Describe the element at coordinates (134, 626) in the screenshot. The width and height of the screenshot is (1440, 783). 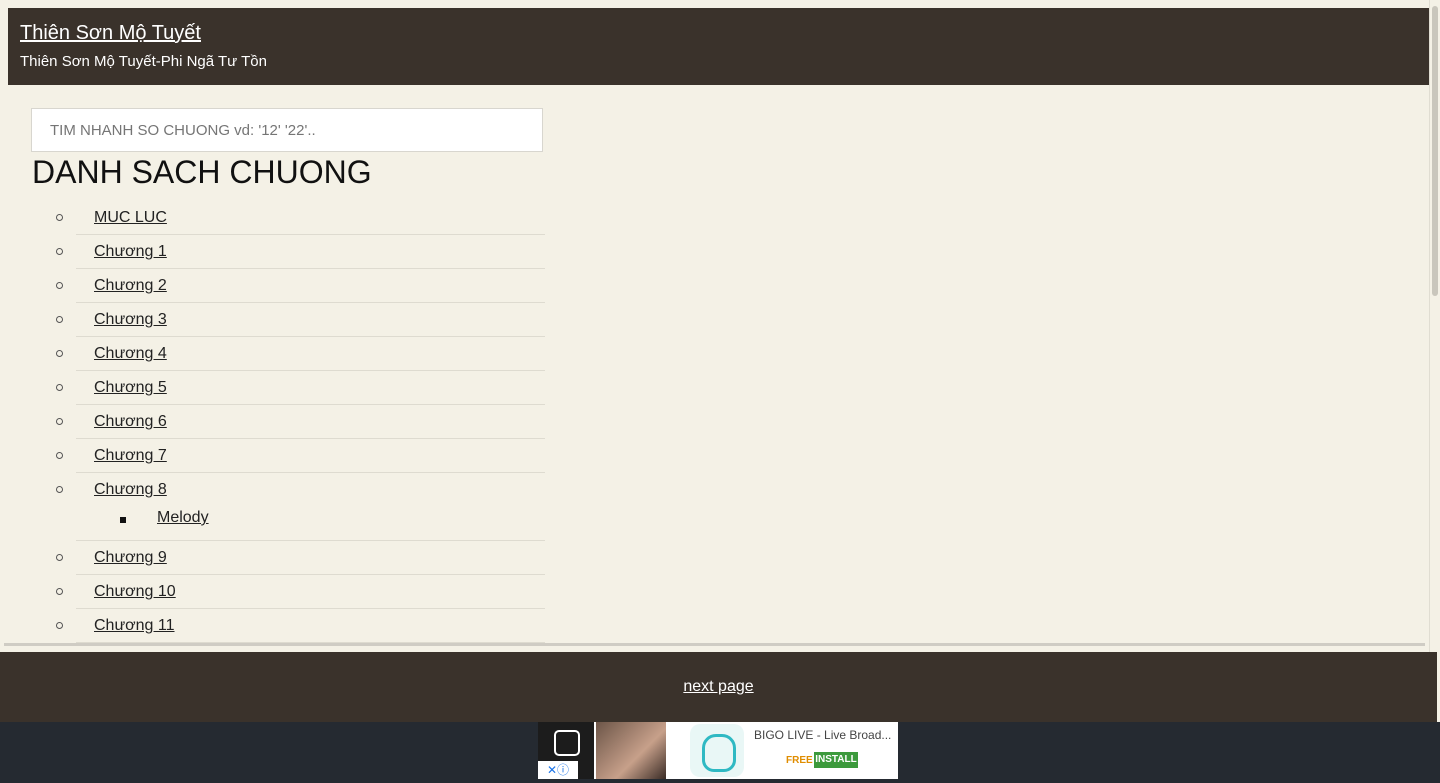
I see `chapter-link-11: Chương 11` at that location.